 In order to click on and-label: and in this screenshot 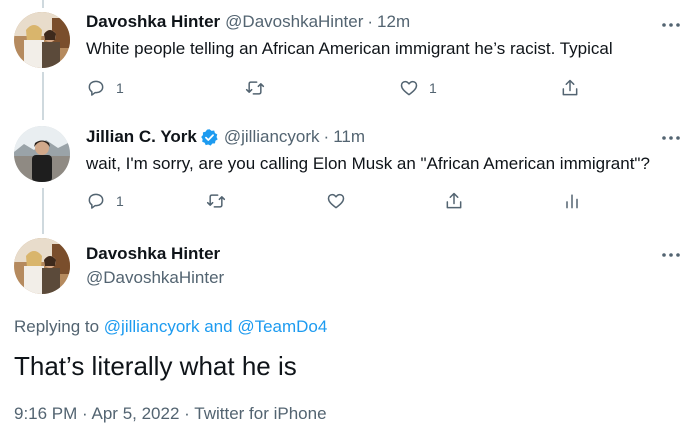, I will do `click(218, 326)`.